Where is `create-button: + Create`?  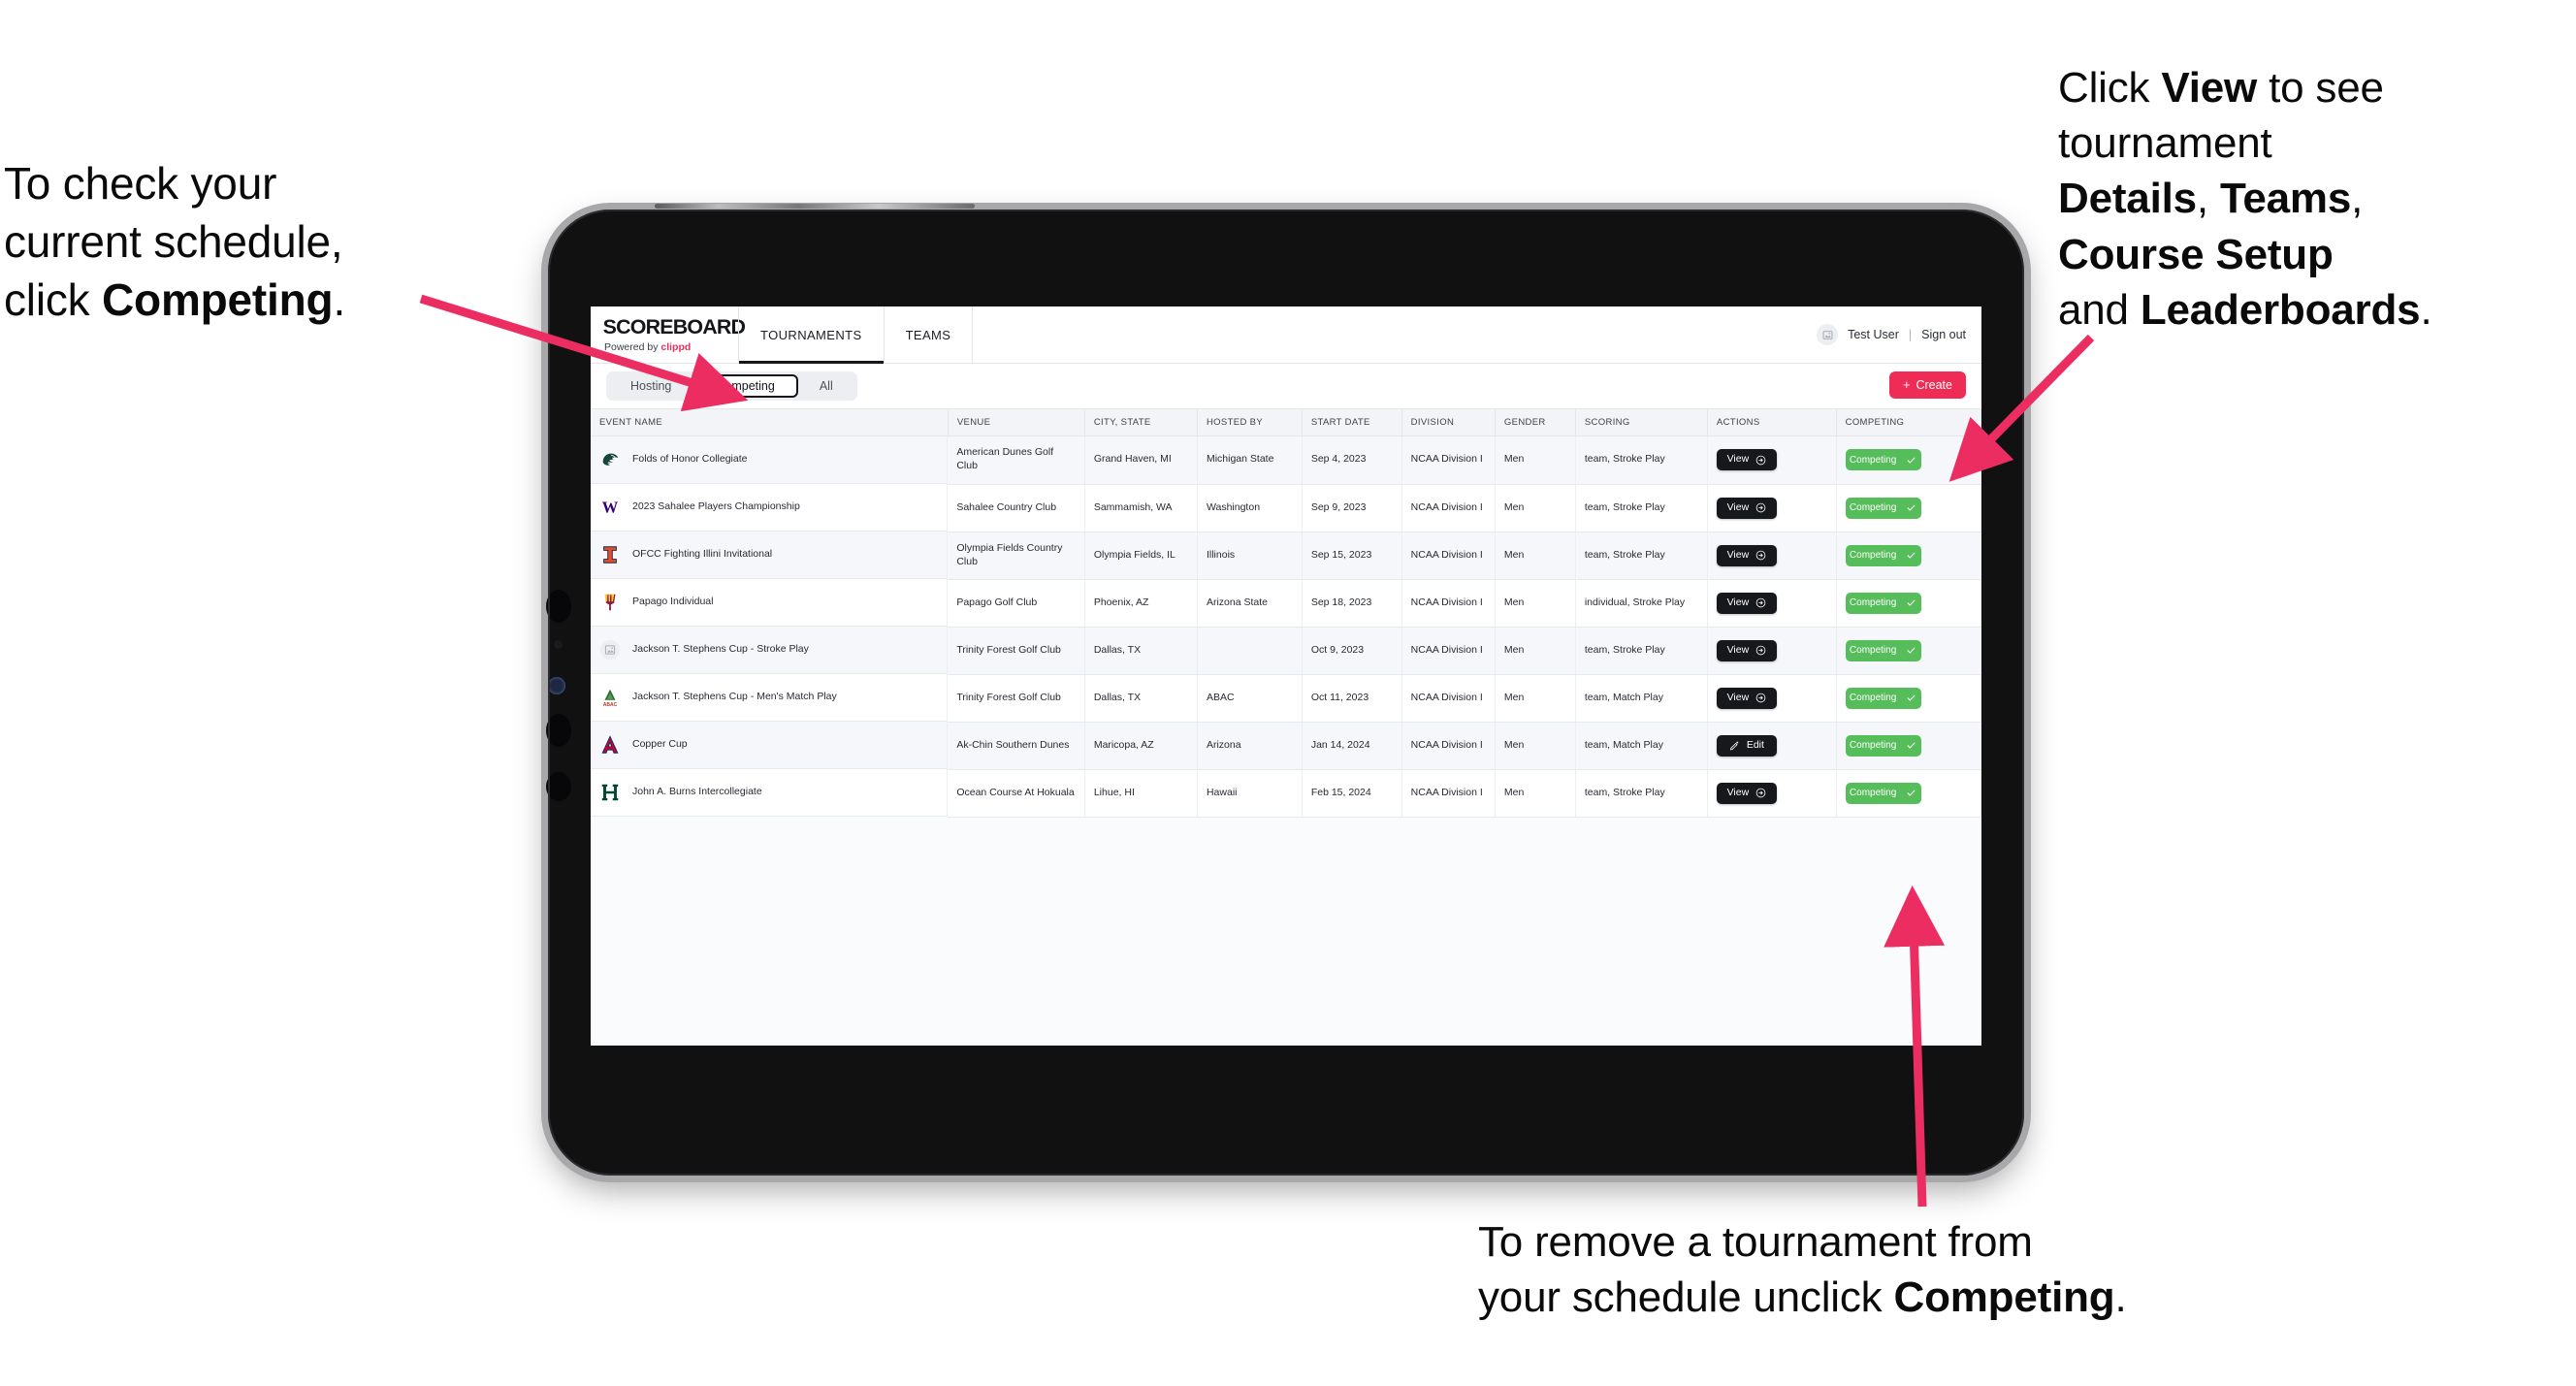 create-button: + Create is located at coordinates (1927, 385).